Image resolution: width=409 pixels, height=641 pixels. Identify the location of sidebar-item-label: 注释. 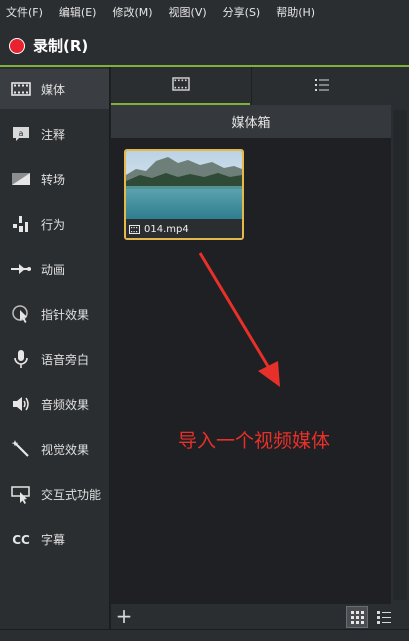
(53, 134).